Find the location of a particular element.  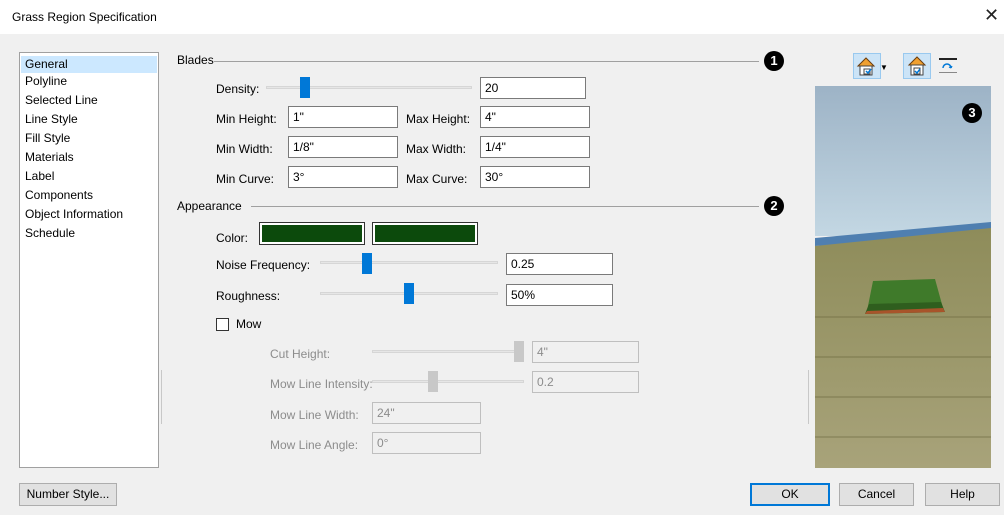

appearance-separator is located at coordinates (505, 206).